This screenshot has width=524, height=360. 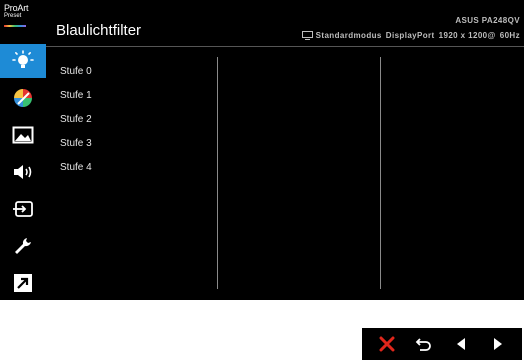 What do you see at coordinates (467, 35) in the screenshot?
I see `status-resolution: 1920 x 1200@` at bounding box center [467, 35].